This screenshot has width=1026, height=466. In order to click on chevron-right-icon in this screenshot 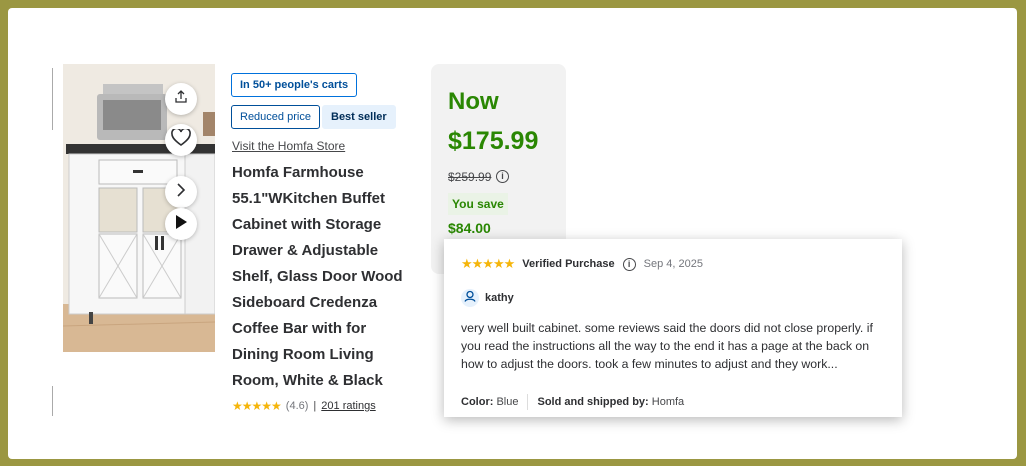, I will do `click(181, 192)`.